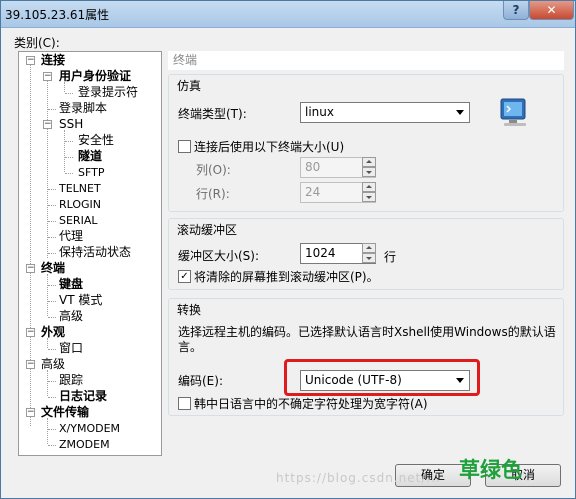 This screenshot has height=499, width=576. What do you see at coordinates (338, 253) in the screenshot?
I see `buffer-size-spinner: 1024` at bounding box center [338, 253].